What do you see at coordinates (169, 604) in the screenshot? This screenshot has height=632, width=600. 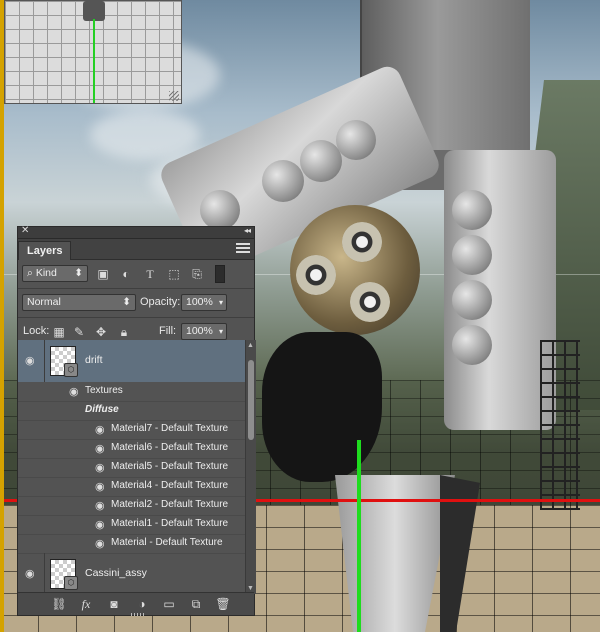 I see `folder-icon: ▭` at bounding box center [169, 604].